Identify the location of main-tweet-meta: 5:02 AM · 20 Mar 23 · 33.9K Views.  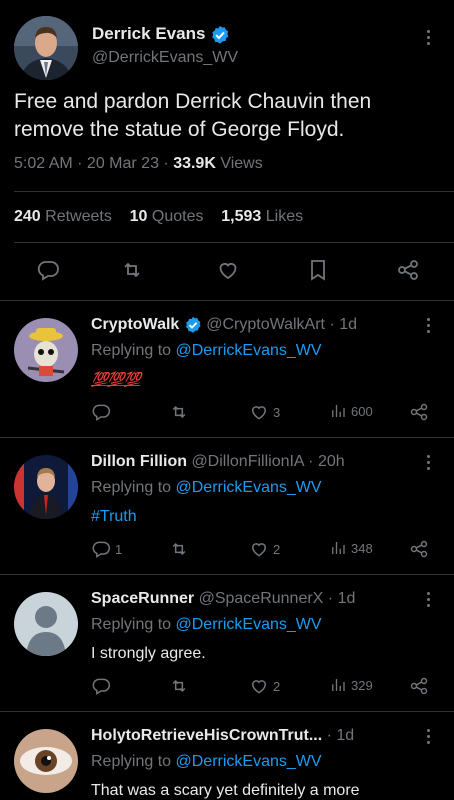
(138, 163).